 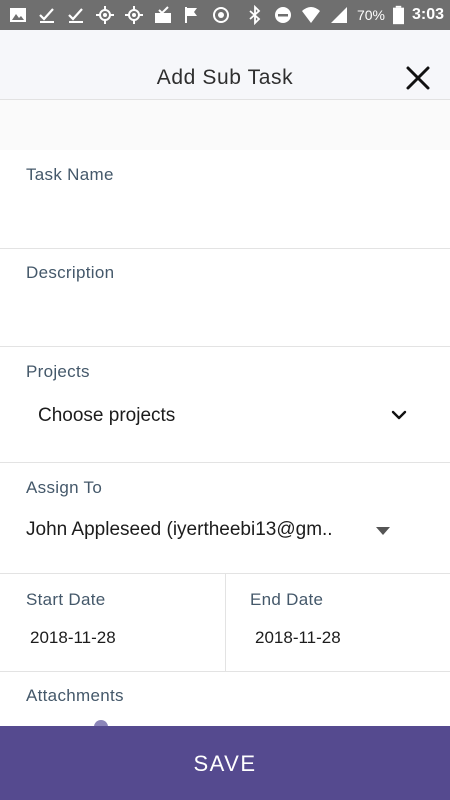 What do you see at coordinates (225, 65) in the screenshot?
I see `app-header: Add Sub Task` at bounding box center [225, 65].